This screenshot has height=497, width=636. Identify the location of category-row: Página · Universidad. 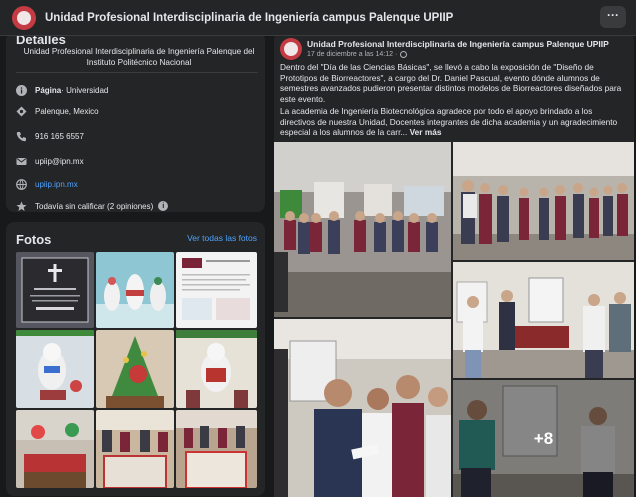
(62, 90).